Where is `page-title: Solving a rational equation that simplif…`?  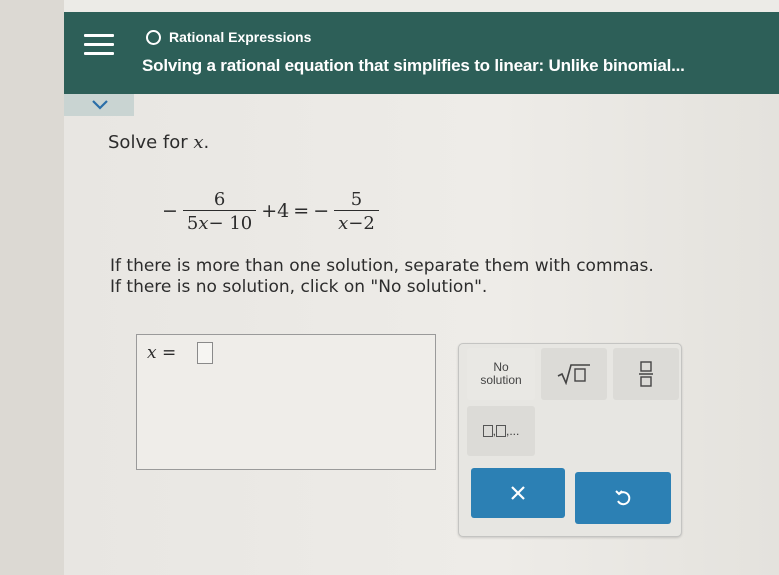 page-title: Solving a rational equation that simplif… is located at coordinates (413, 65).